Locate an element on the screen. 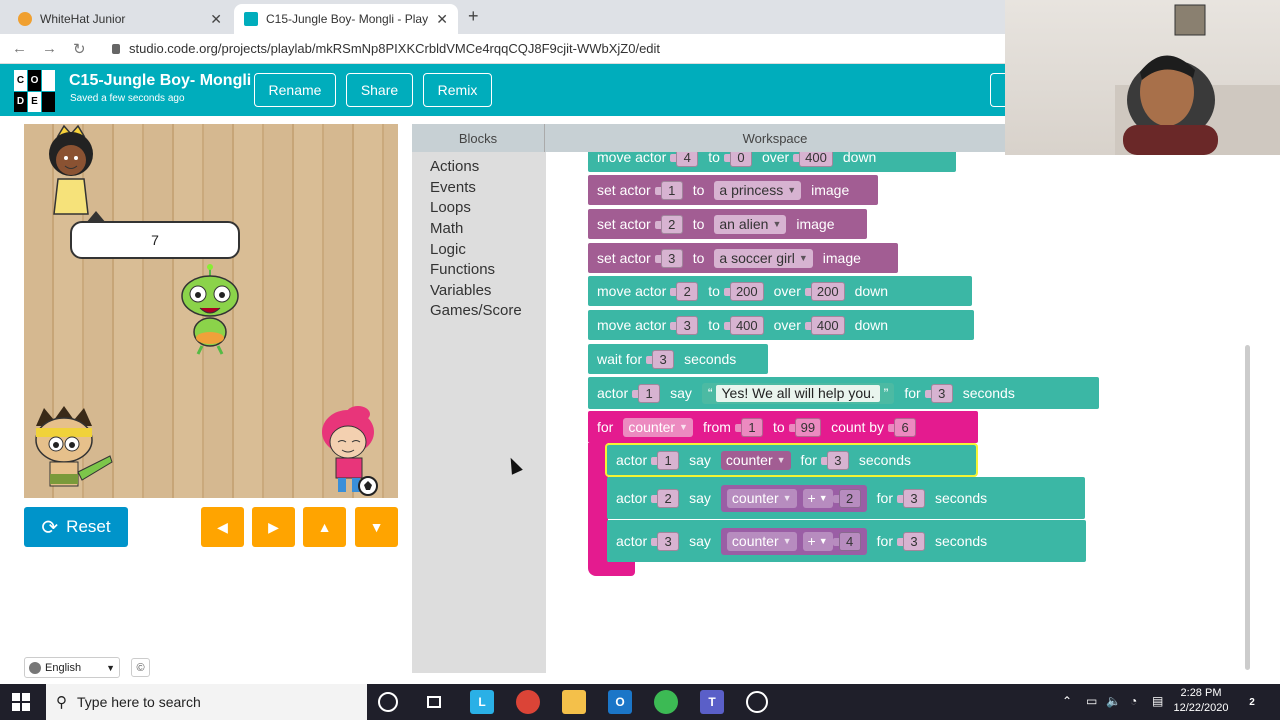  category-events: Events is located at coordinates (453, 187).